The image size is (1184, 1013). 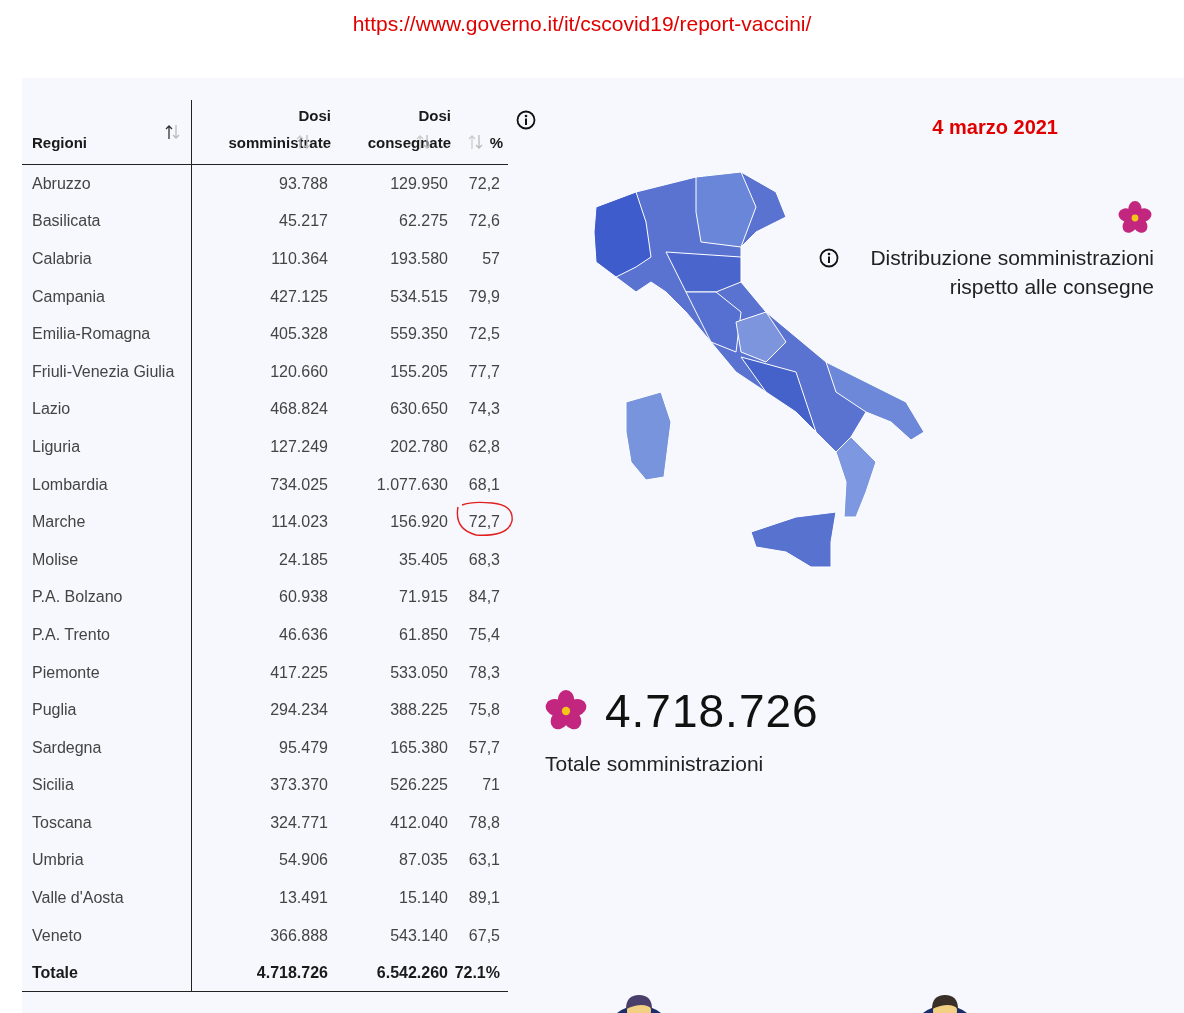 What do you see at coordinates (409, 129) in the screenshot?
I see `column-header: Dosi consegnate` at bounding box center [409, 129].